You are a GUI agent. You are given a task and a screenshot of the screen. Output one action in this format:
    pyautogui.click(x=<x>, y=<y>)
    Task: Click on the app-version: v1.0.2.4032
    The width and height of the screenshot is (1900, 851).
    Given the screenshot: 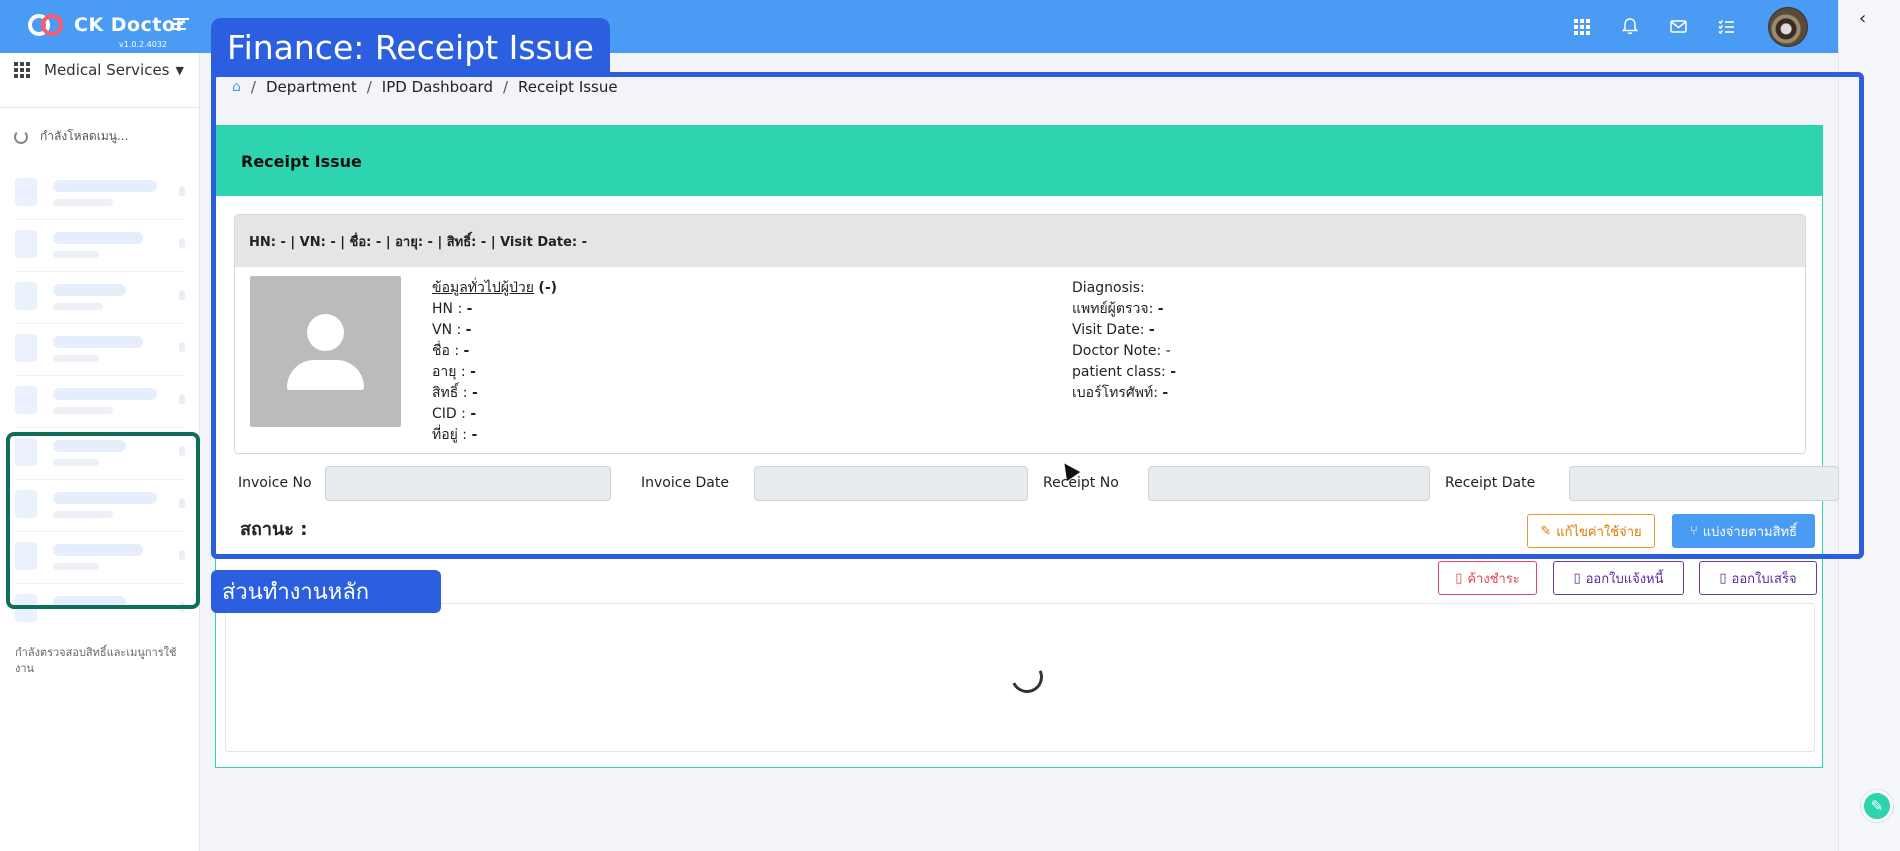 What is the action you would take?
    pyautogui.click(x=143, y=44)
    